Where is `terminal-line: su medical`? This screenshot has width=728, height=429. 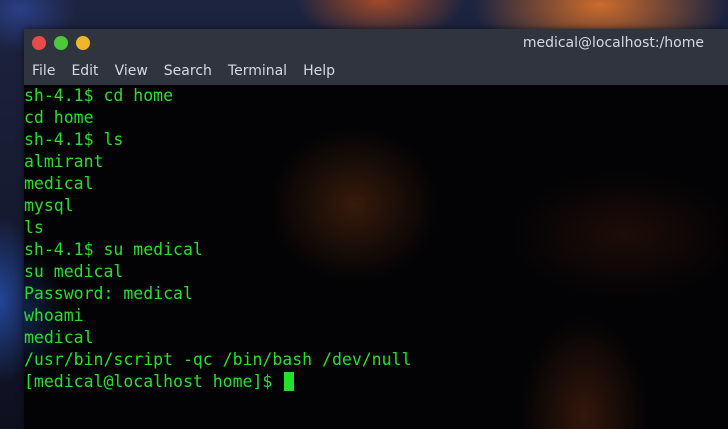 terminal-line: su medical is located at coordinates (74, 271).